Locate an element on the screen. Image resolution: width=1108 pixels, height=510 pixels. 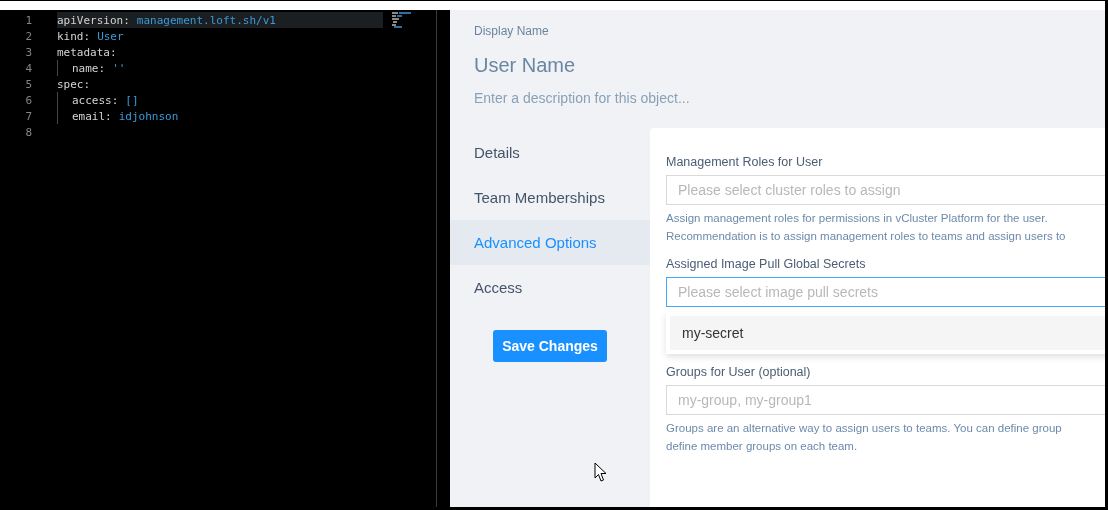
help-text: define member groups on each team. is located at coordinates (762, 446).